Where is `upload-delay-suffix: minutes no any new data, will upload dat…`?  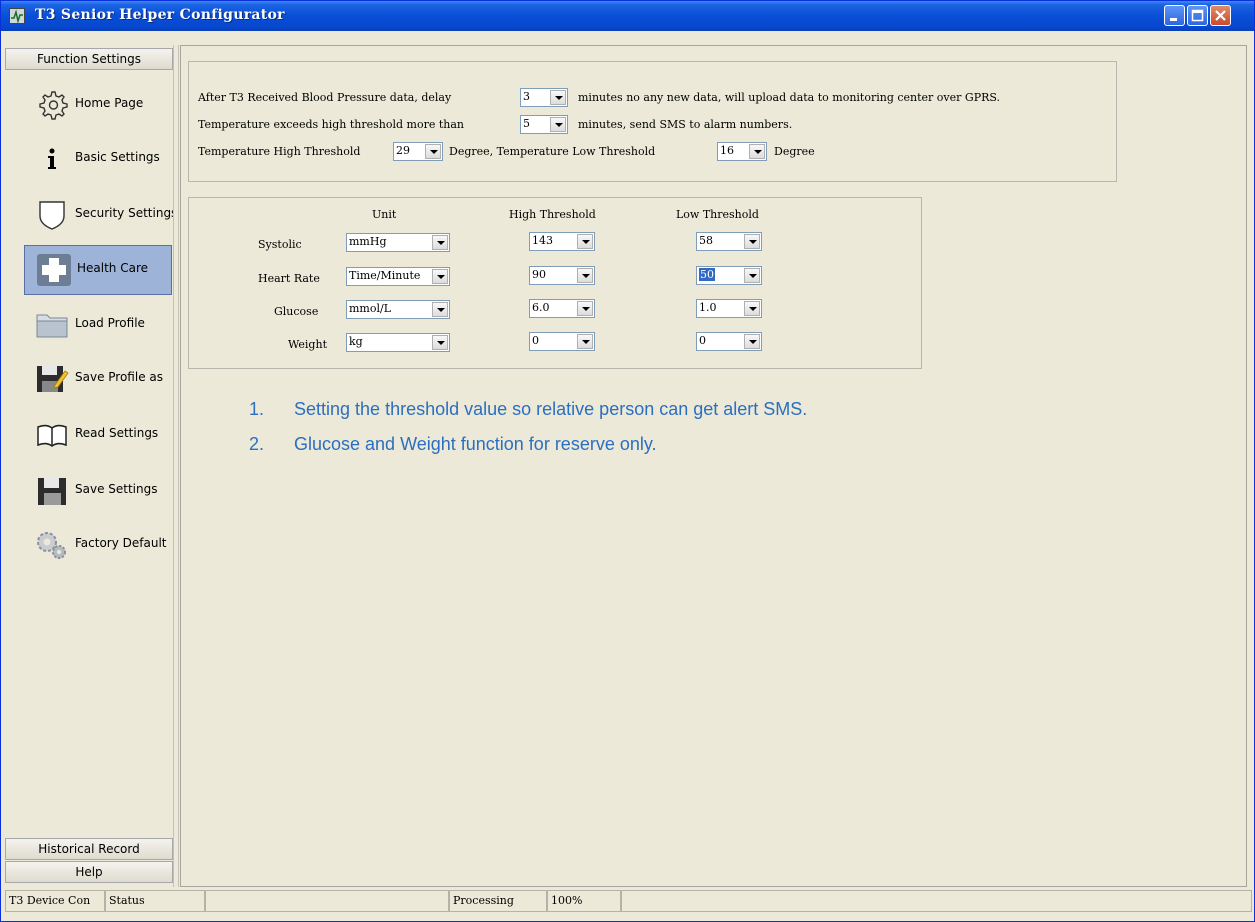
upload-delay-suffix: minutes no any new data, will upload dat… is located at coordinates (789, 97).